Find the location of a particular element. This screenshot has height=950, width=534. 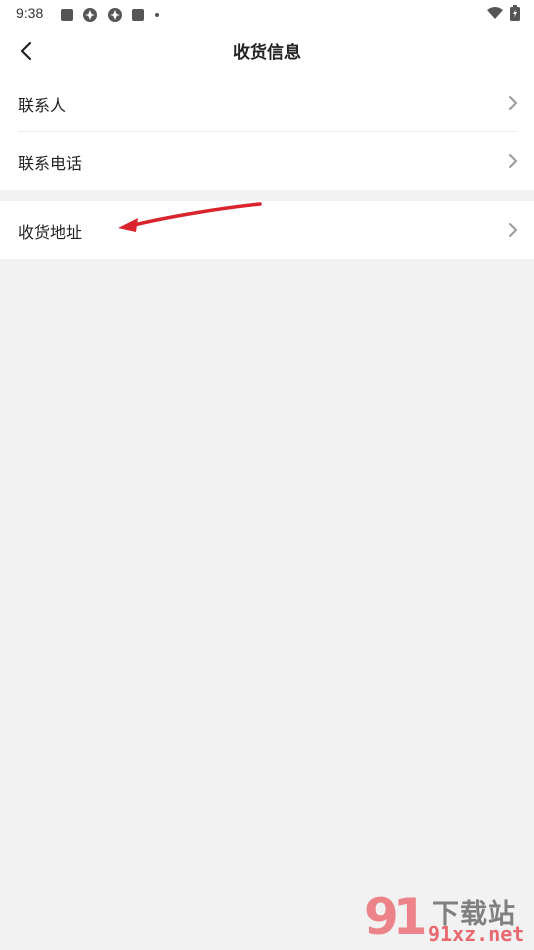

watermark-url: 91xz.net is located at coordinates (476, 934).